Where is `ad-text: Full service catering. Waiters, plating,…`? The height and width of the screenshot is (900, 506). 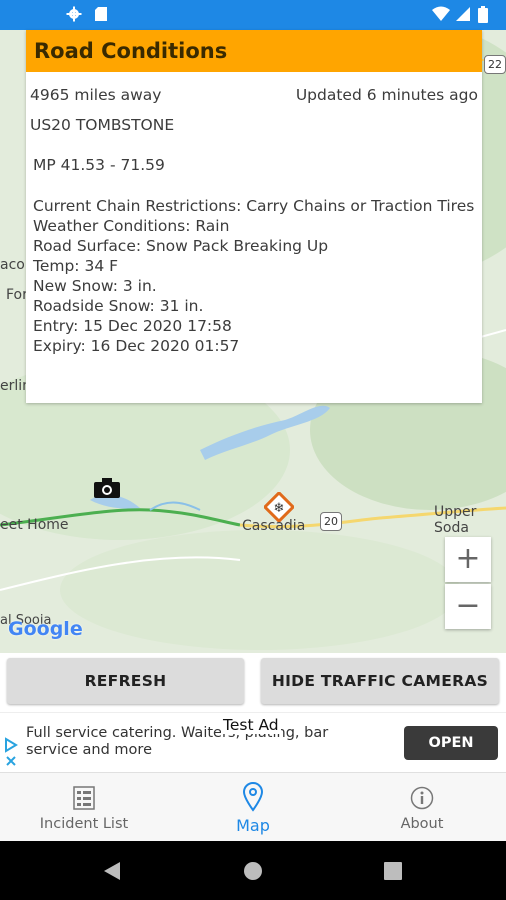 ad-text: Full service catering. Waiters, plating,… is located at coordinates (177, 741).